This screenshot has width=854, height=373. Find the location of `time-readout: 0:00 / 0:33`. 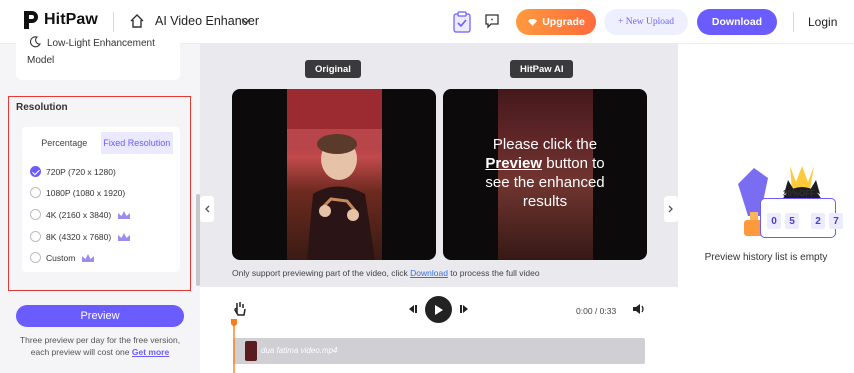

time-readout: 0:00 / 0:33 is located at coordinates (596, 311).